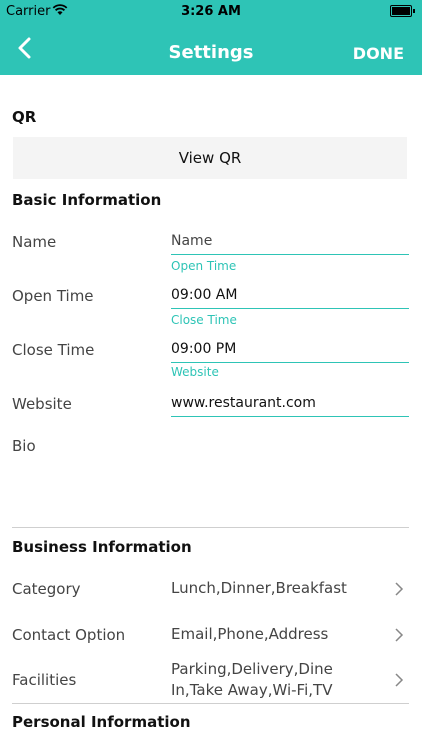 This screenshot has width=422, height=750. What do you see at coordinates (53, 296) in the screenshot?
I see `open-time-label: Open Time` at bounding box center [53, 296].